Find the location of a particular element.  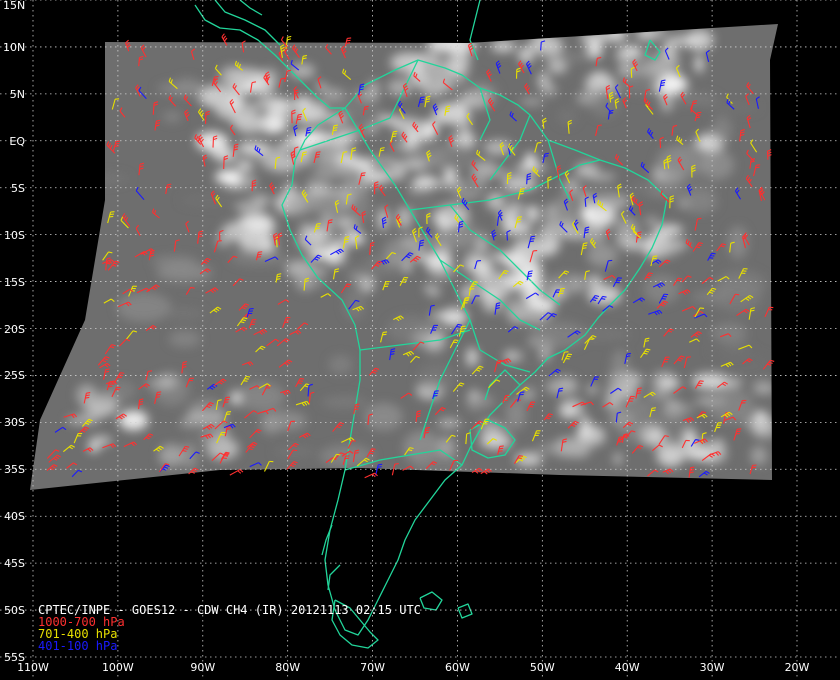

lat-label: EQ is located at coordinates (17, 141).